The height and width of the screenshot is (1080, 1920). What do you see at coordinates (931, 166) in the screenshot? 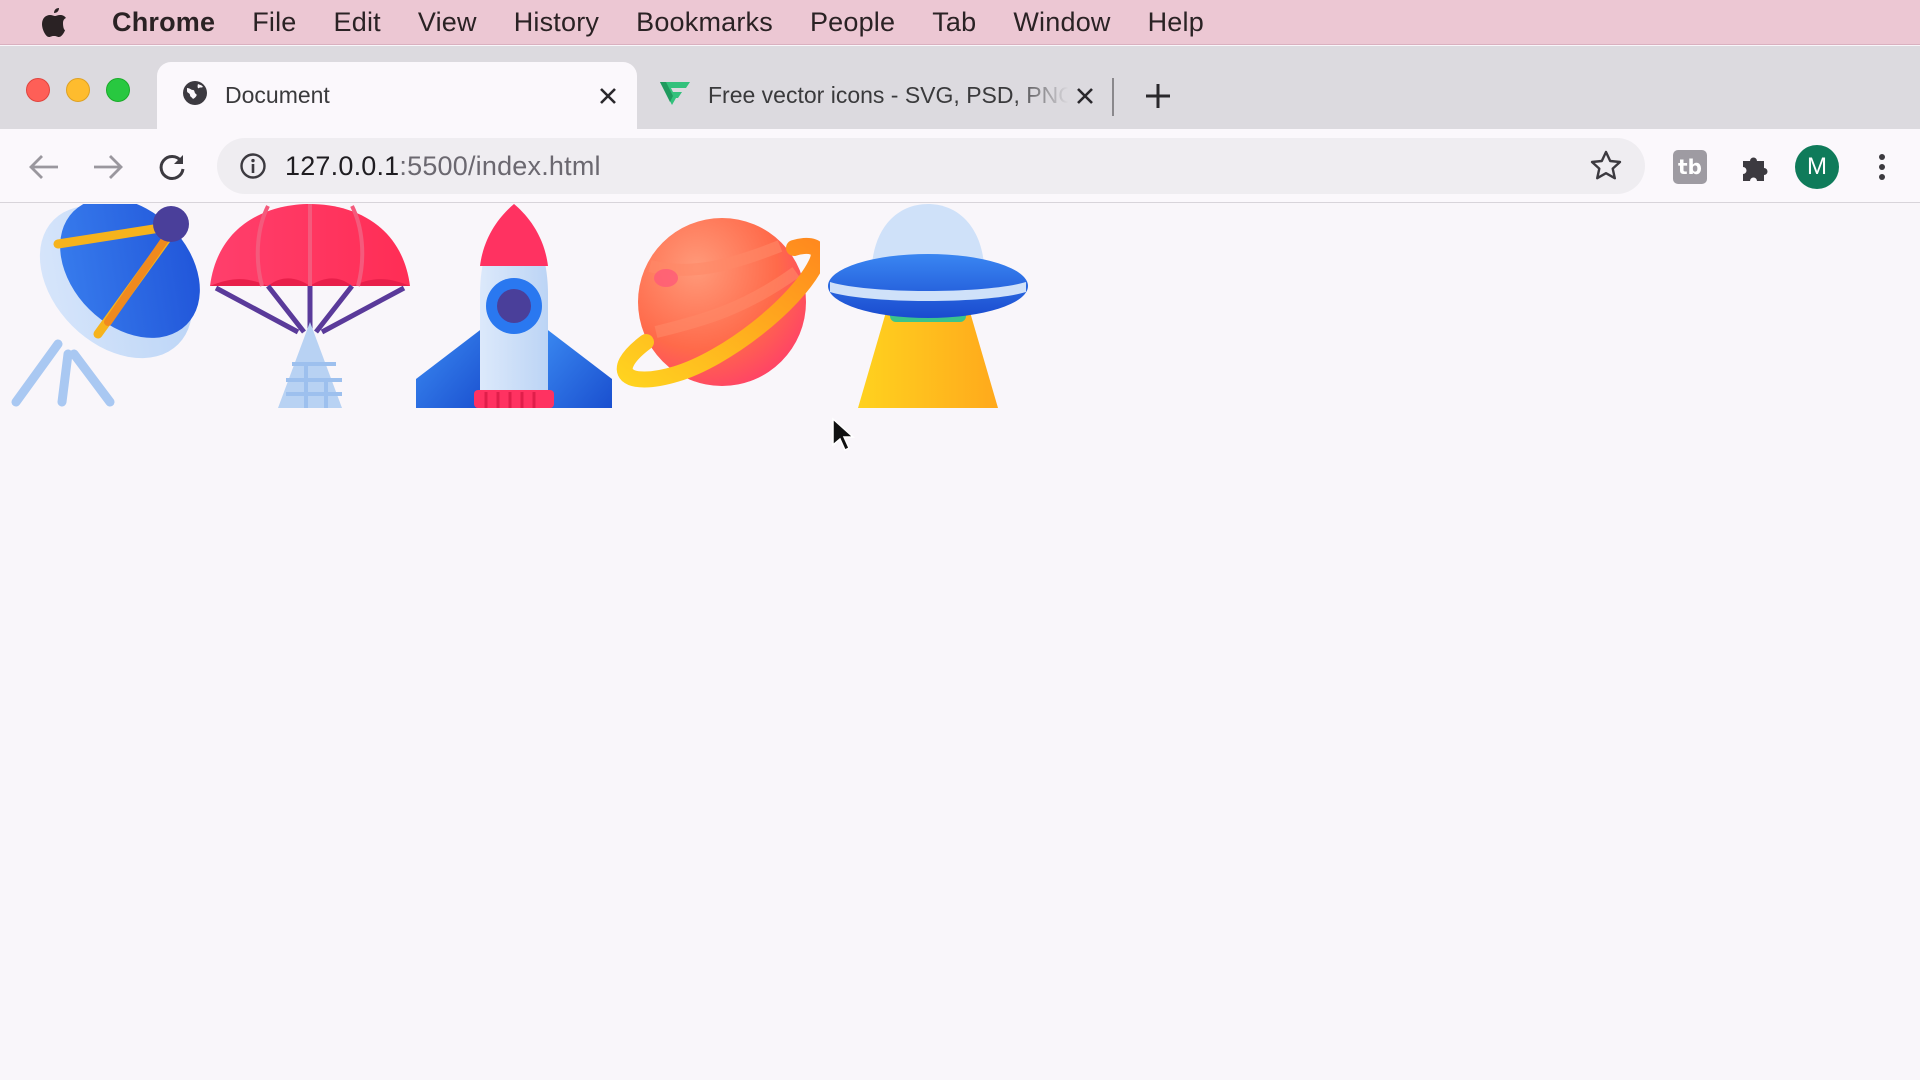
I see `address-bar: 127.0.0.1:5500/index.html` at bounding box center [931, 166].